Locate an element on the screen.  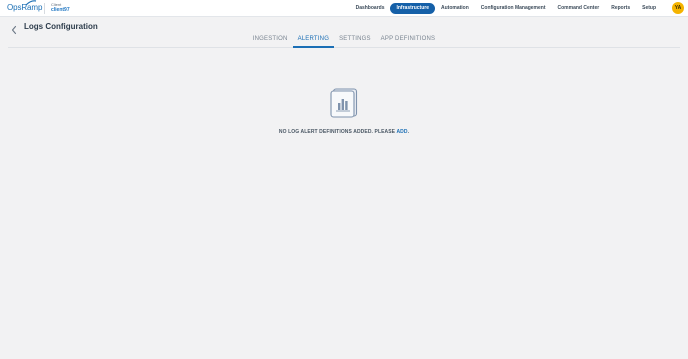
empty-state-suffix: . is located at coordinates (408, 132).